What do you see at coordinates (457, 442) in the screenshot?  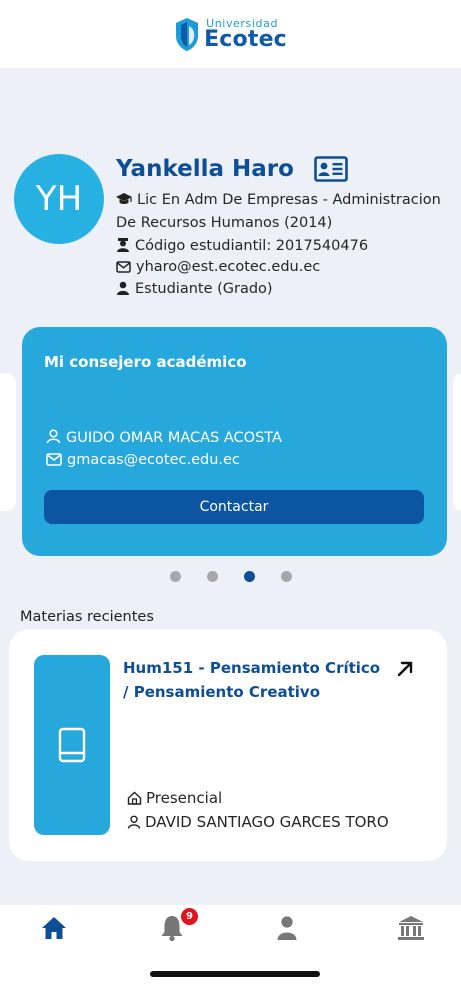 I see `carousel-next-card` at bounding box center [457, 442].